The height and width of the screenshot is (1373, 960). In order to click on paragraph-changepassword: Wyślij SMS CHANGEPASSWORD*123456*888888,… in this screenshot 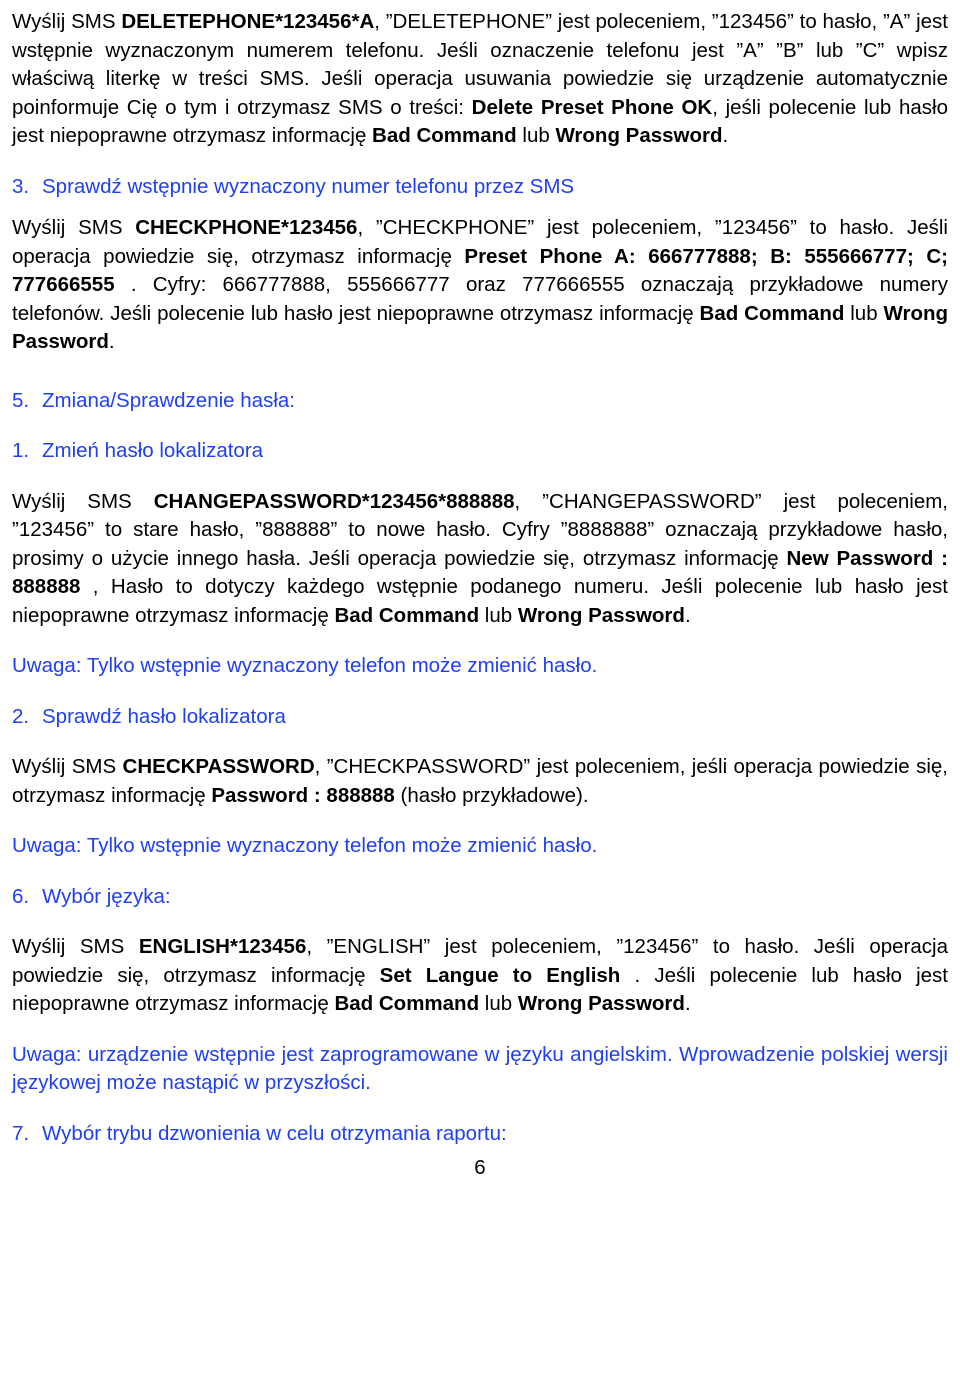, I will do `click(480, 559)`.